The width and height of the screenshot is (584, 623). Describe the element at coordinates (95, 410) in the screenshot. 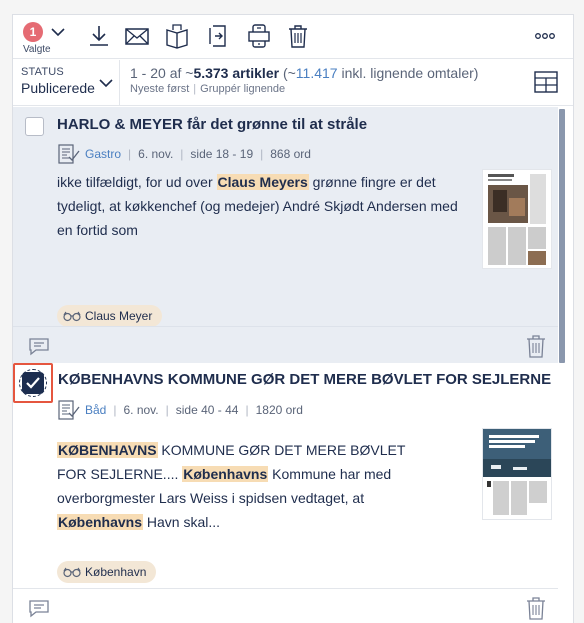

I see `article-source: Båd` at that location.